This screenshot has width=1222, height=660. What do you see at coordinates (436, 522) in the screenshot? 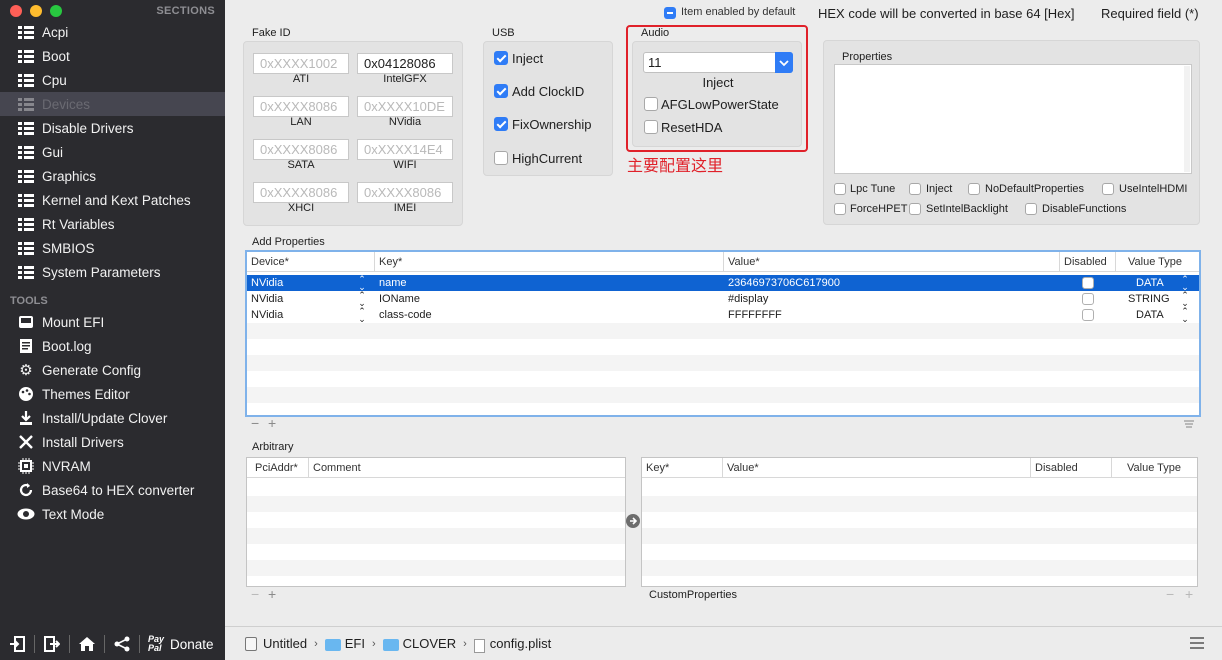
I see `arbitrary-left-table: PciAddr* Comment` at bounding box center [436, 522].